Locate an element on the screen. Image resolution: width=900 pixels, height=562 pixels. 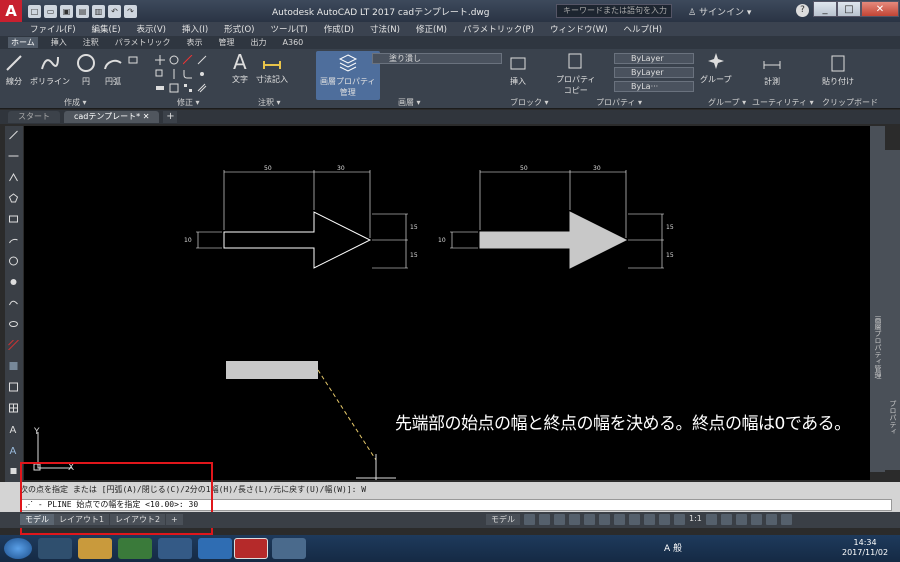
spline-tool-icon is located at coordinates (13, 303).